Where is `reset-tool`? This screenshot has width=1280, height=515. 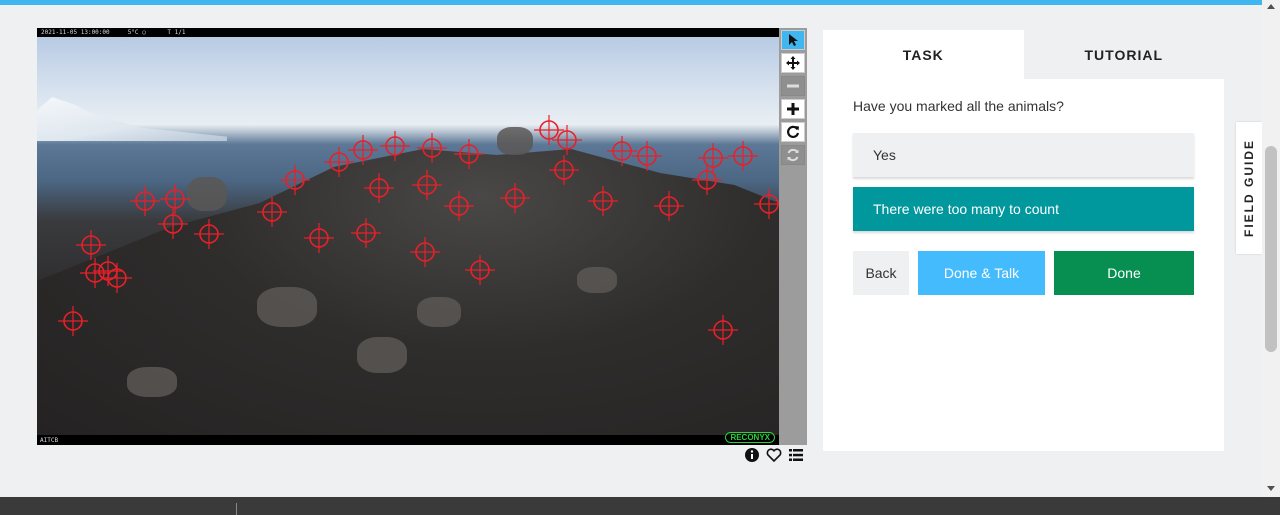 reset-tool is located at coordinates (793, 155).